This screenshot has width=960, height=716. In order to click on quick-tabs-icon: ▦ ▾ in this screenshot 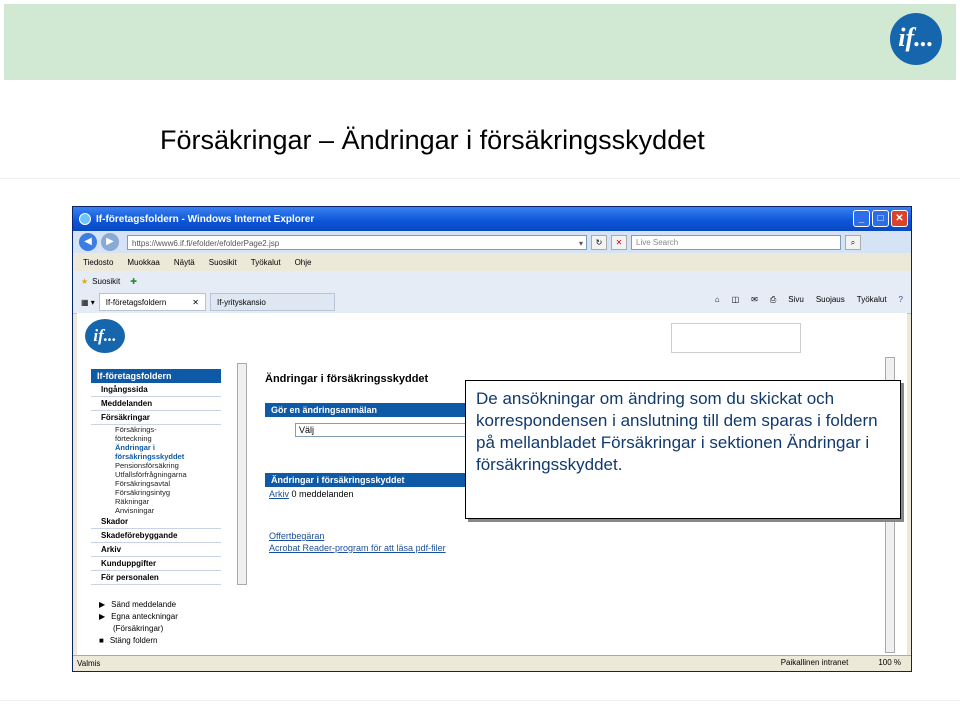, I will do `click(88, 302)`.